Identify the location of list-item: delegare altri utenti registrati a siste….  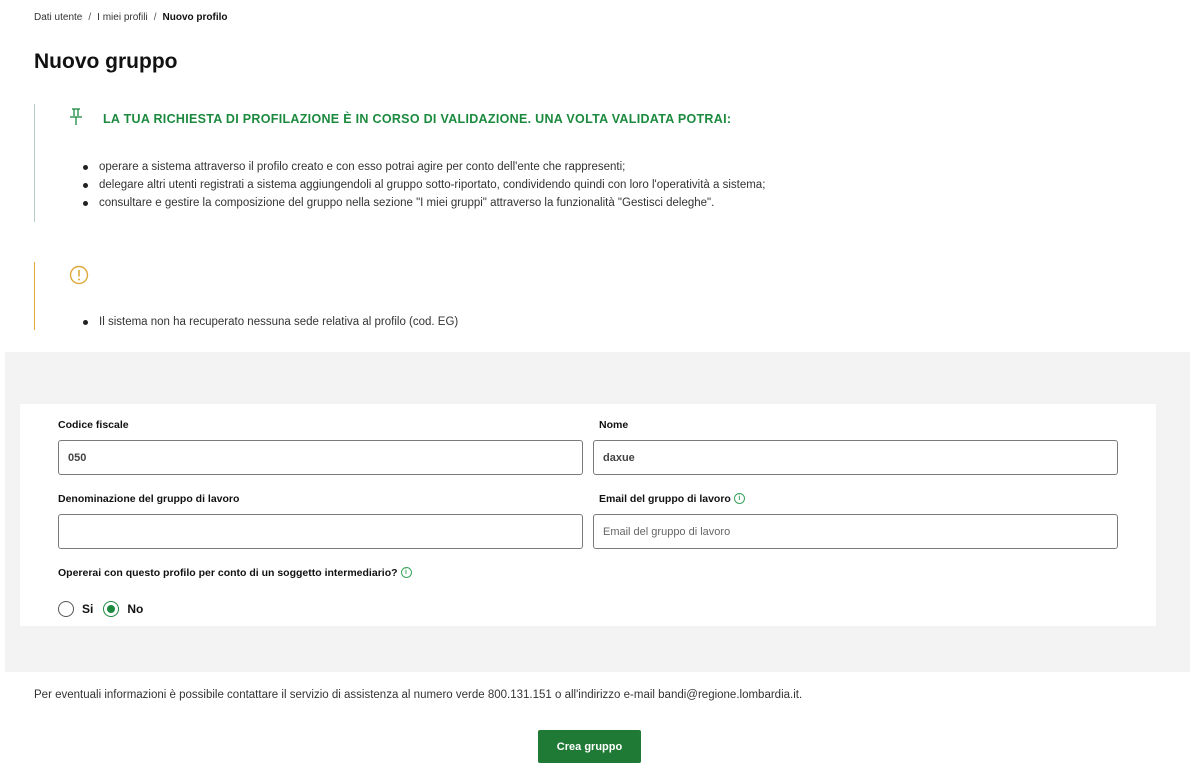
(423, 185).